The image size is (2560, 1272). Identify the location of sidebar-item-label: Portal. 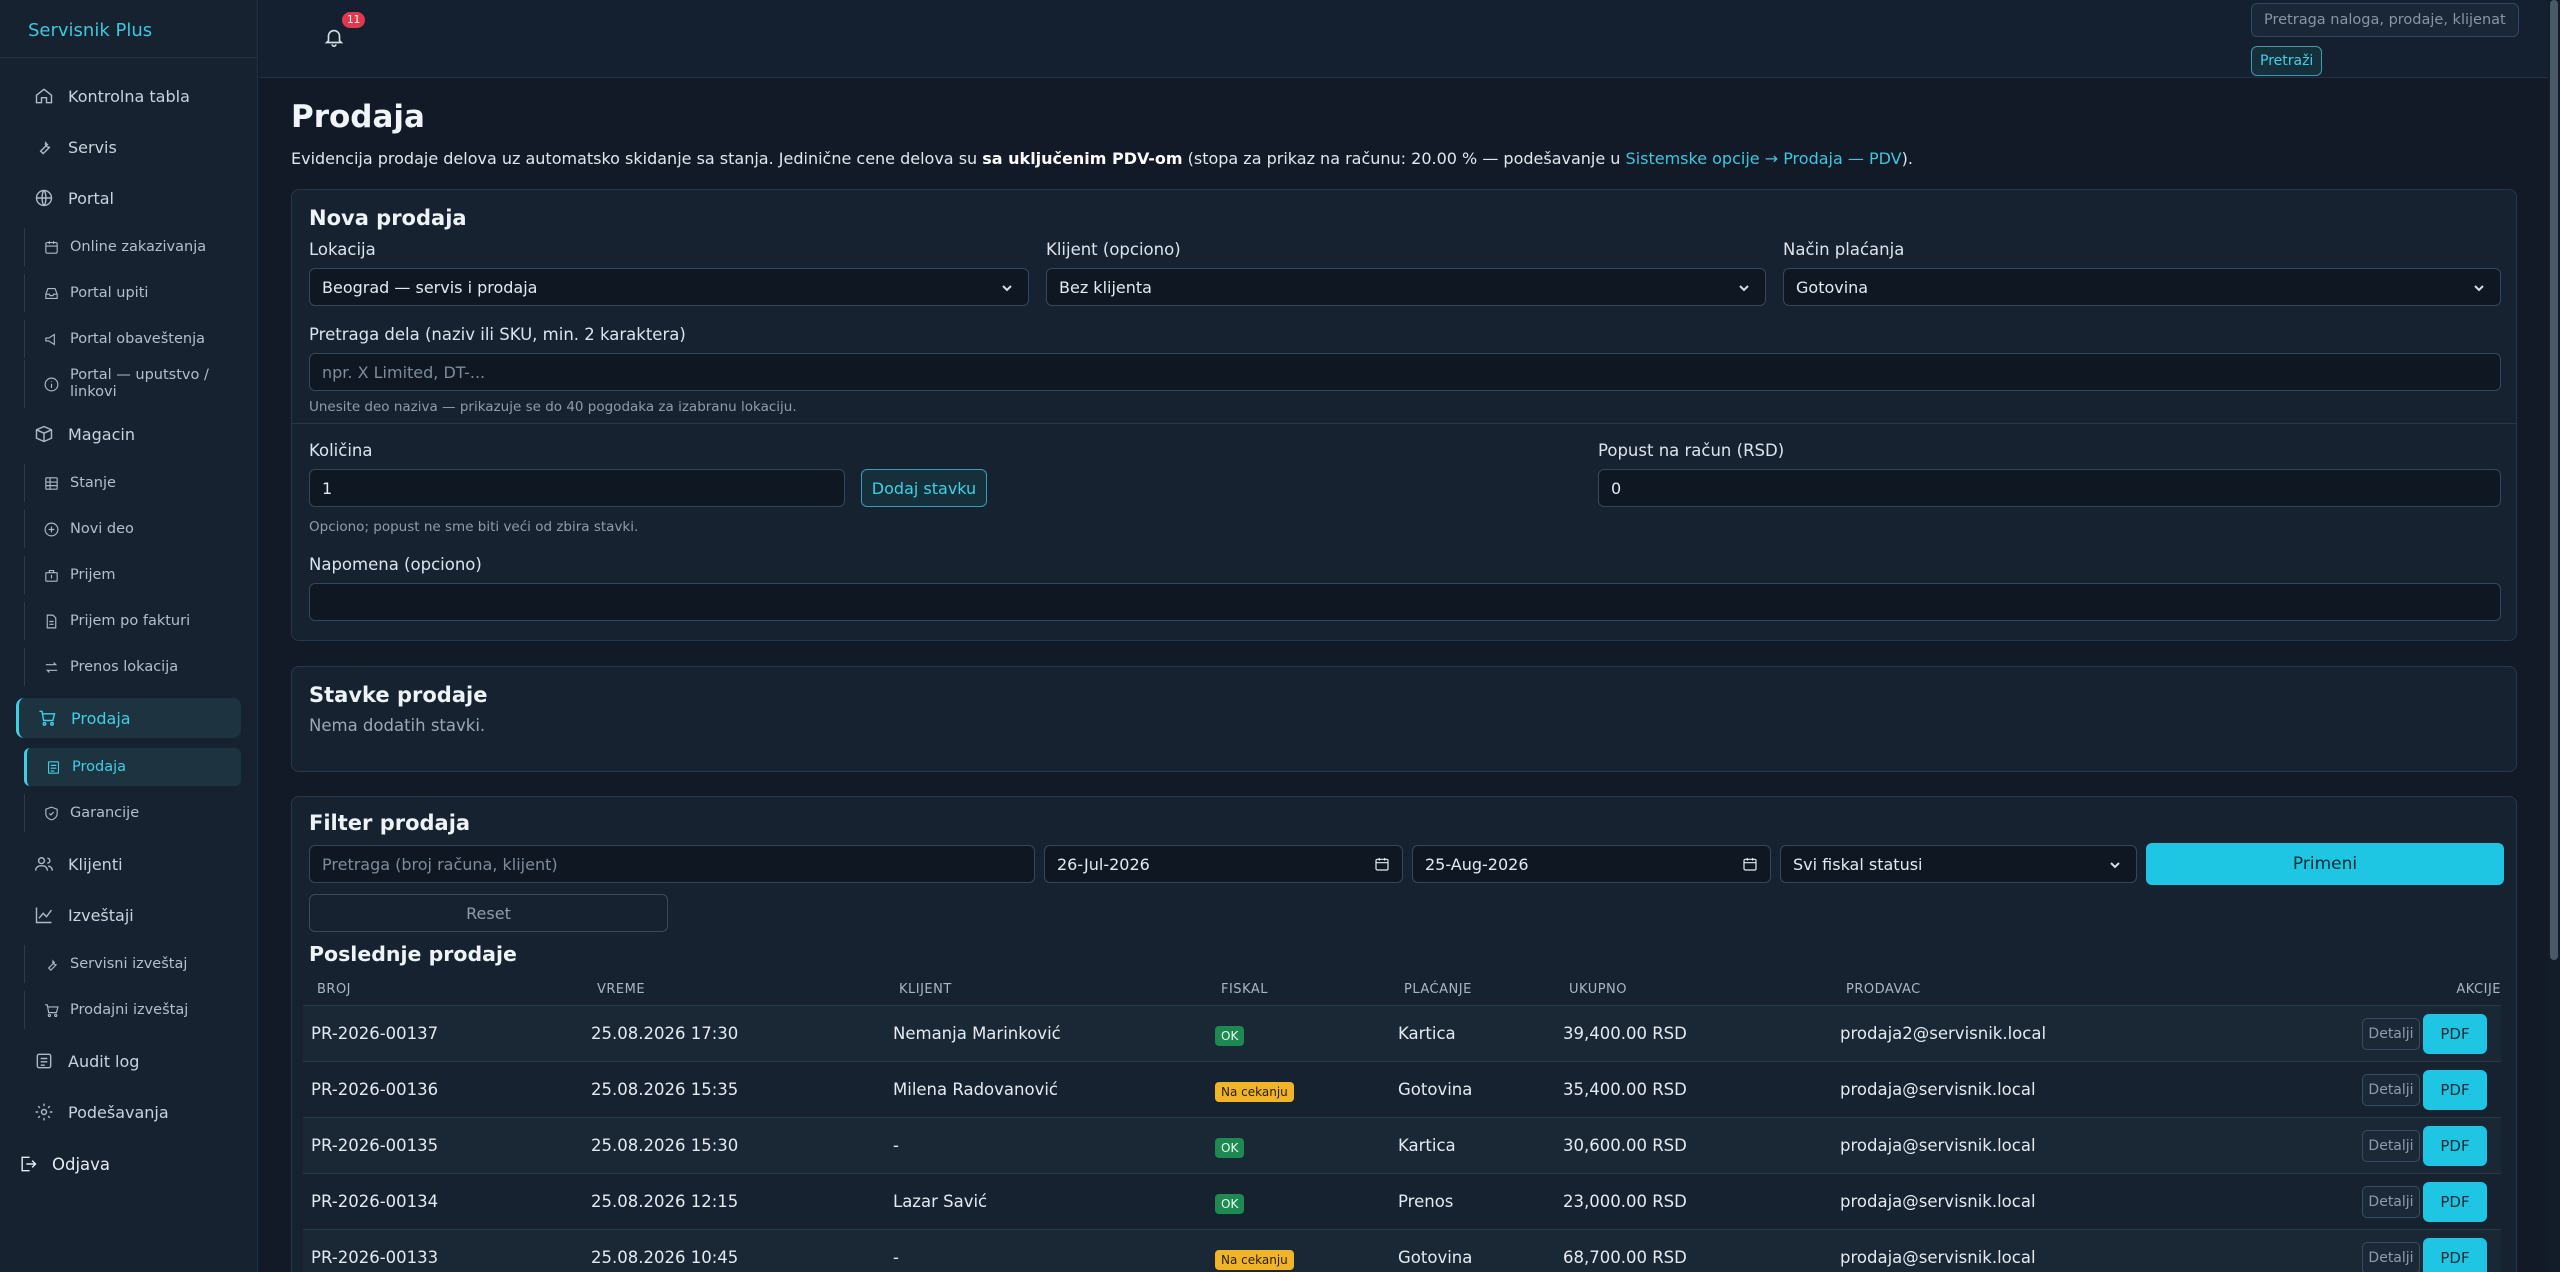
(91, 198).